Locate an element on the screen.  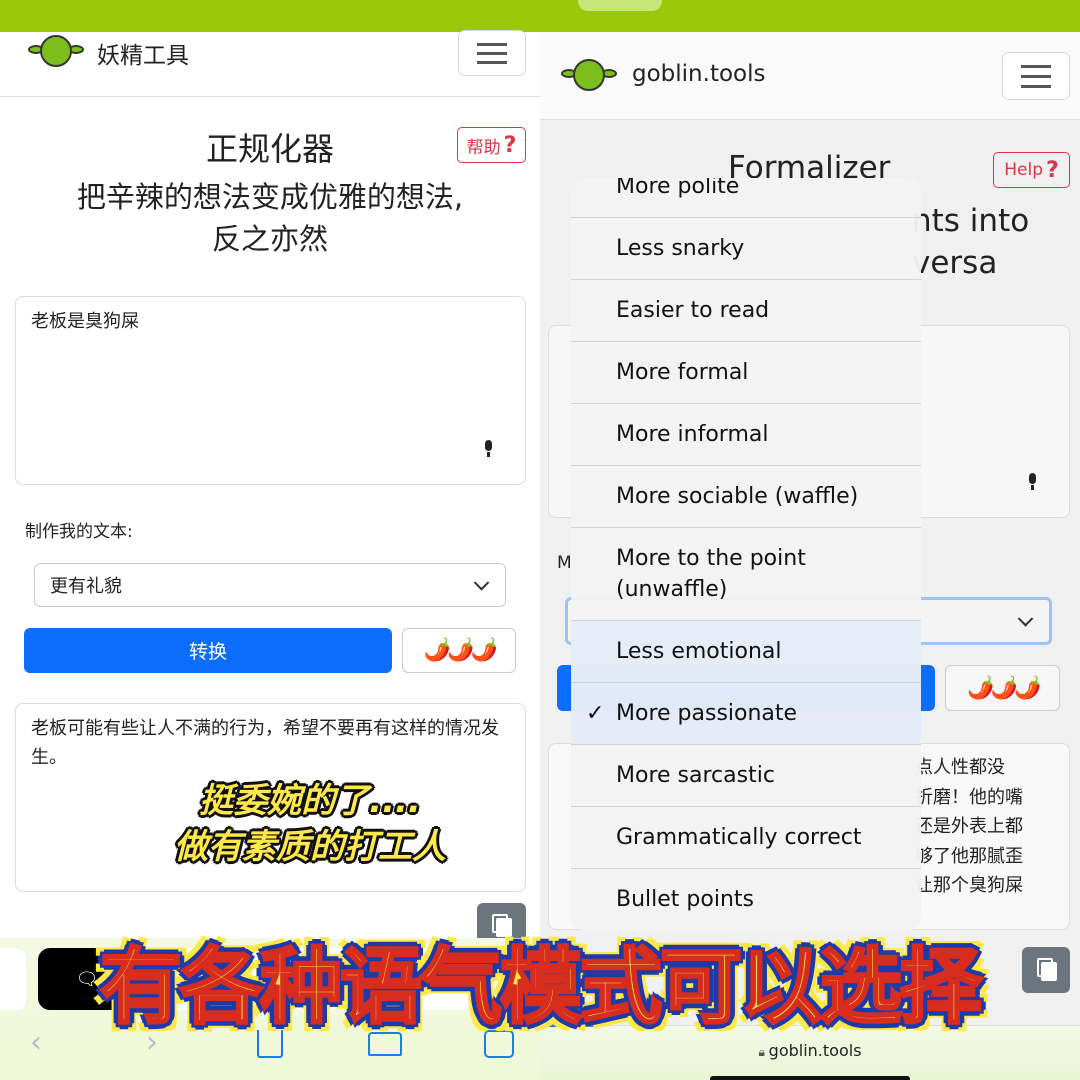
help-button: 帮助? is located at coordinates (491, 145).